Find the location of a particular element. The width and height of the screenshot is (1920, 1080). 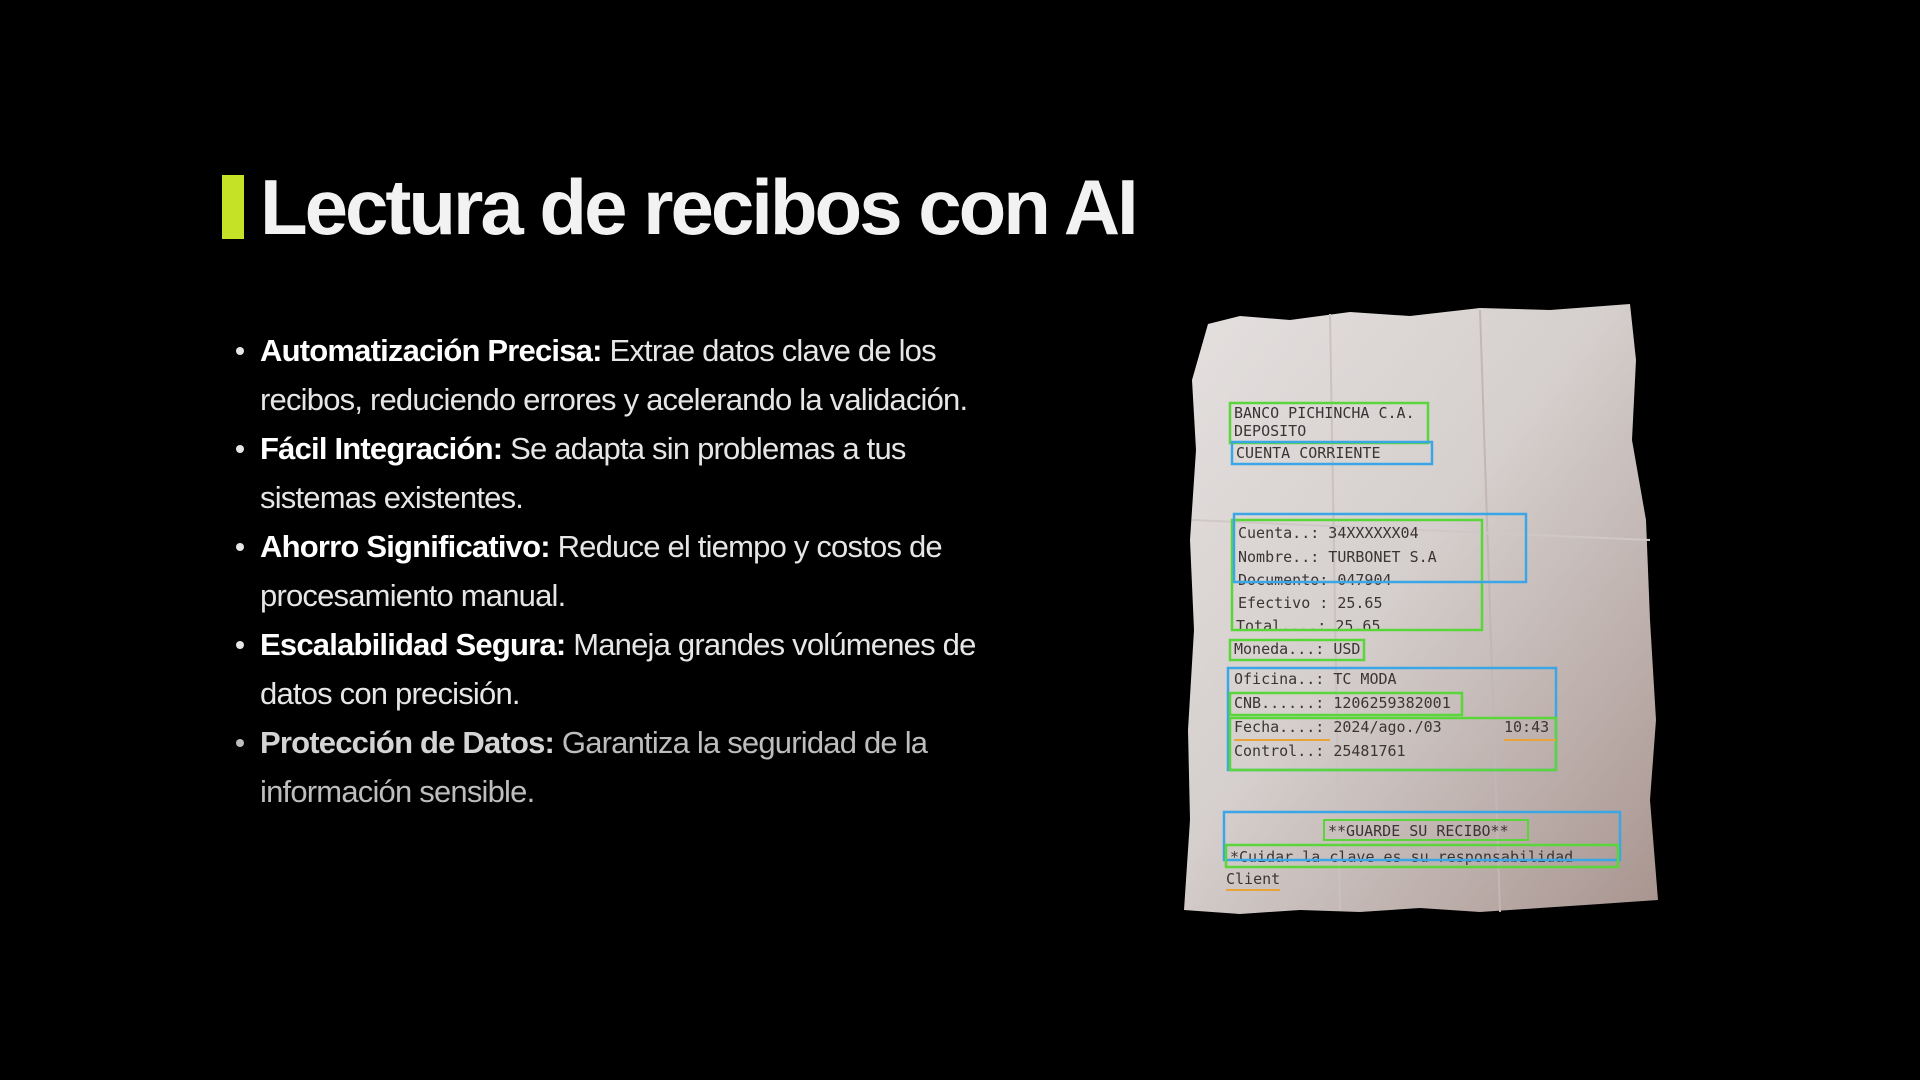

bullet-label: Fácil Integración: is located at coordinates (381, 448).